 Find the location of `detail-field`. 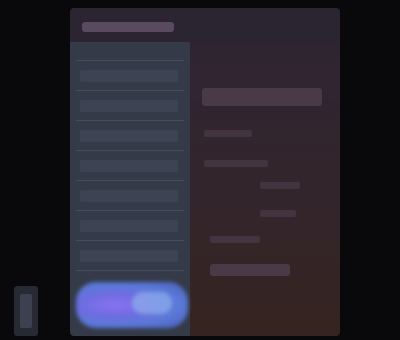

detail-field is located at coordinates (250, 270).